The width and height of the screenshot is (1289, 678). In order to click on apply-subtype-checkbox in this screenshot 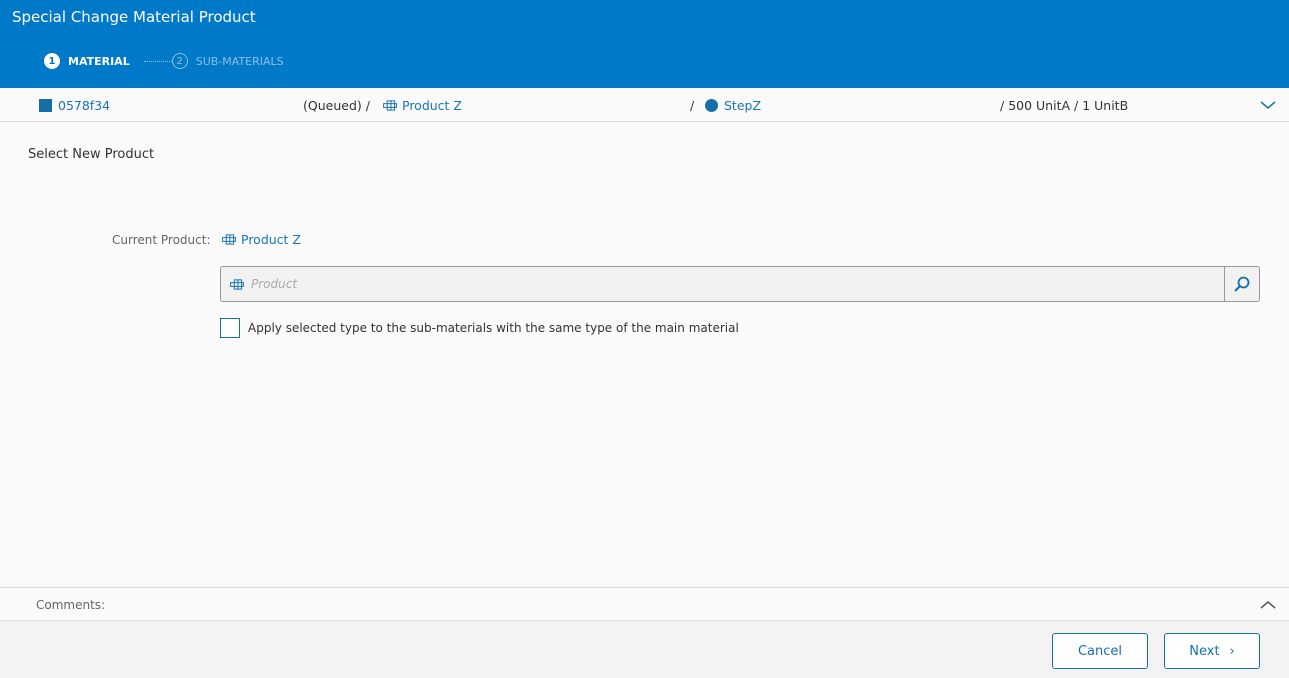, I will do `click(230, 328)`.